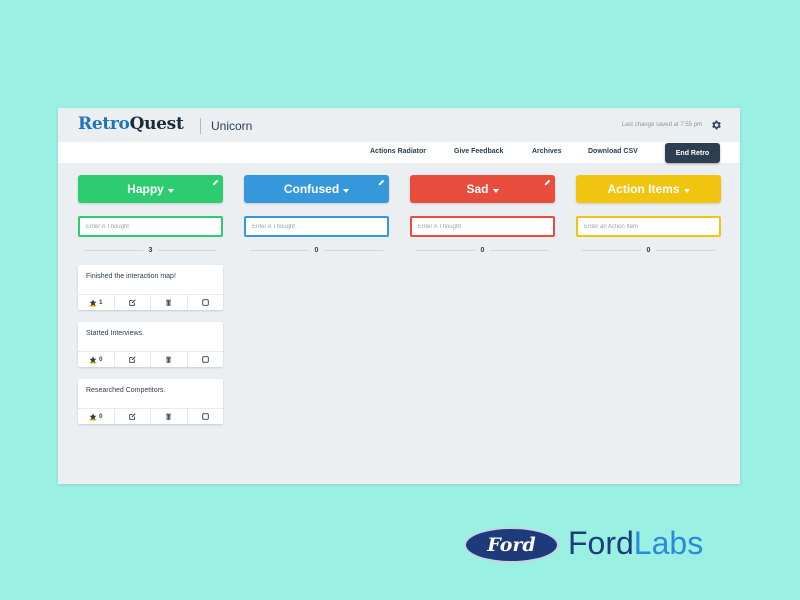  What do you see at coordinates (232, 126) in the screenshot?
I see `team-name: Unicorn` at bounding box center [232, 126].